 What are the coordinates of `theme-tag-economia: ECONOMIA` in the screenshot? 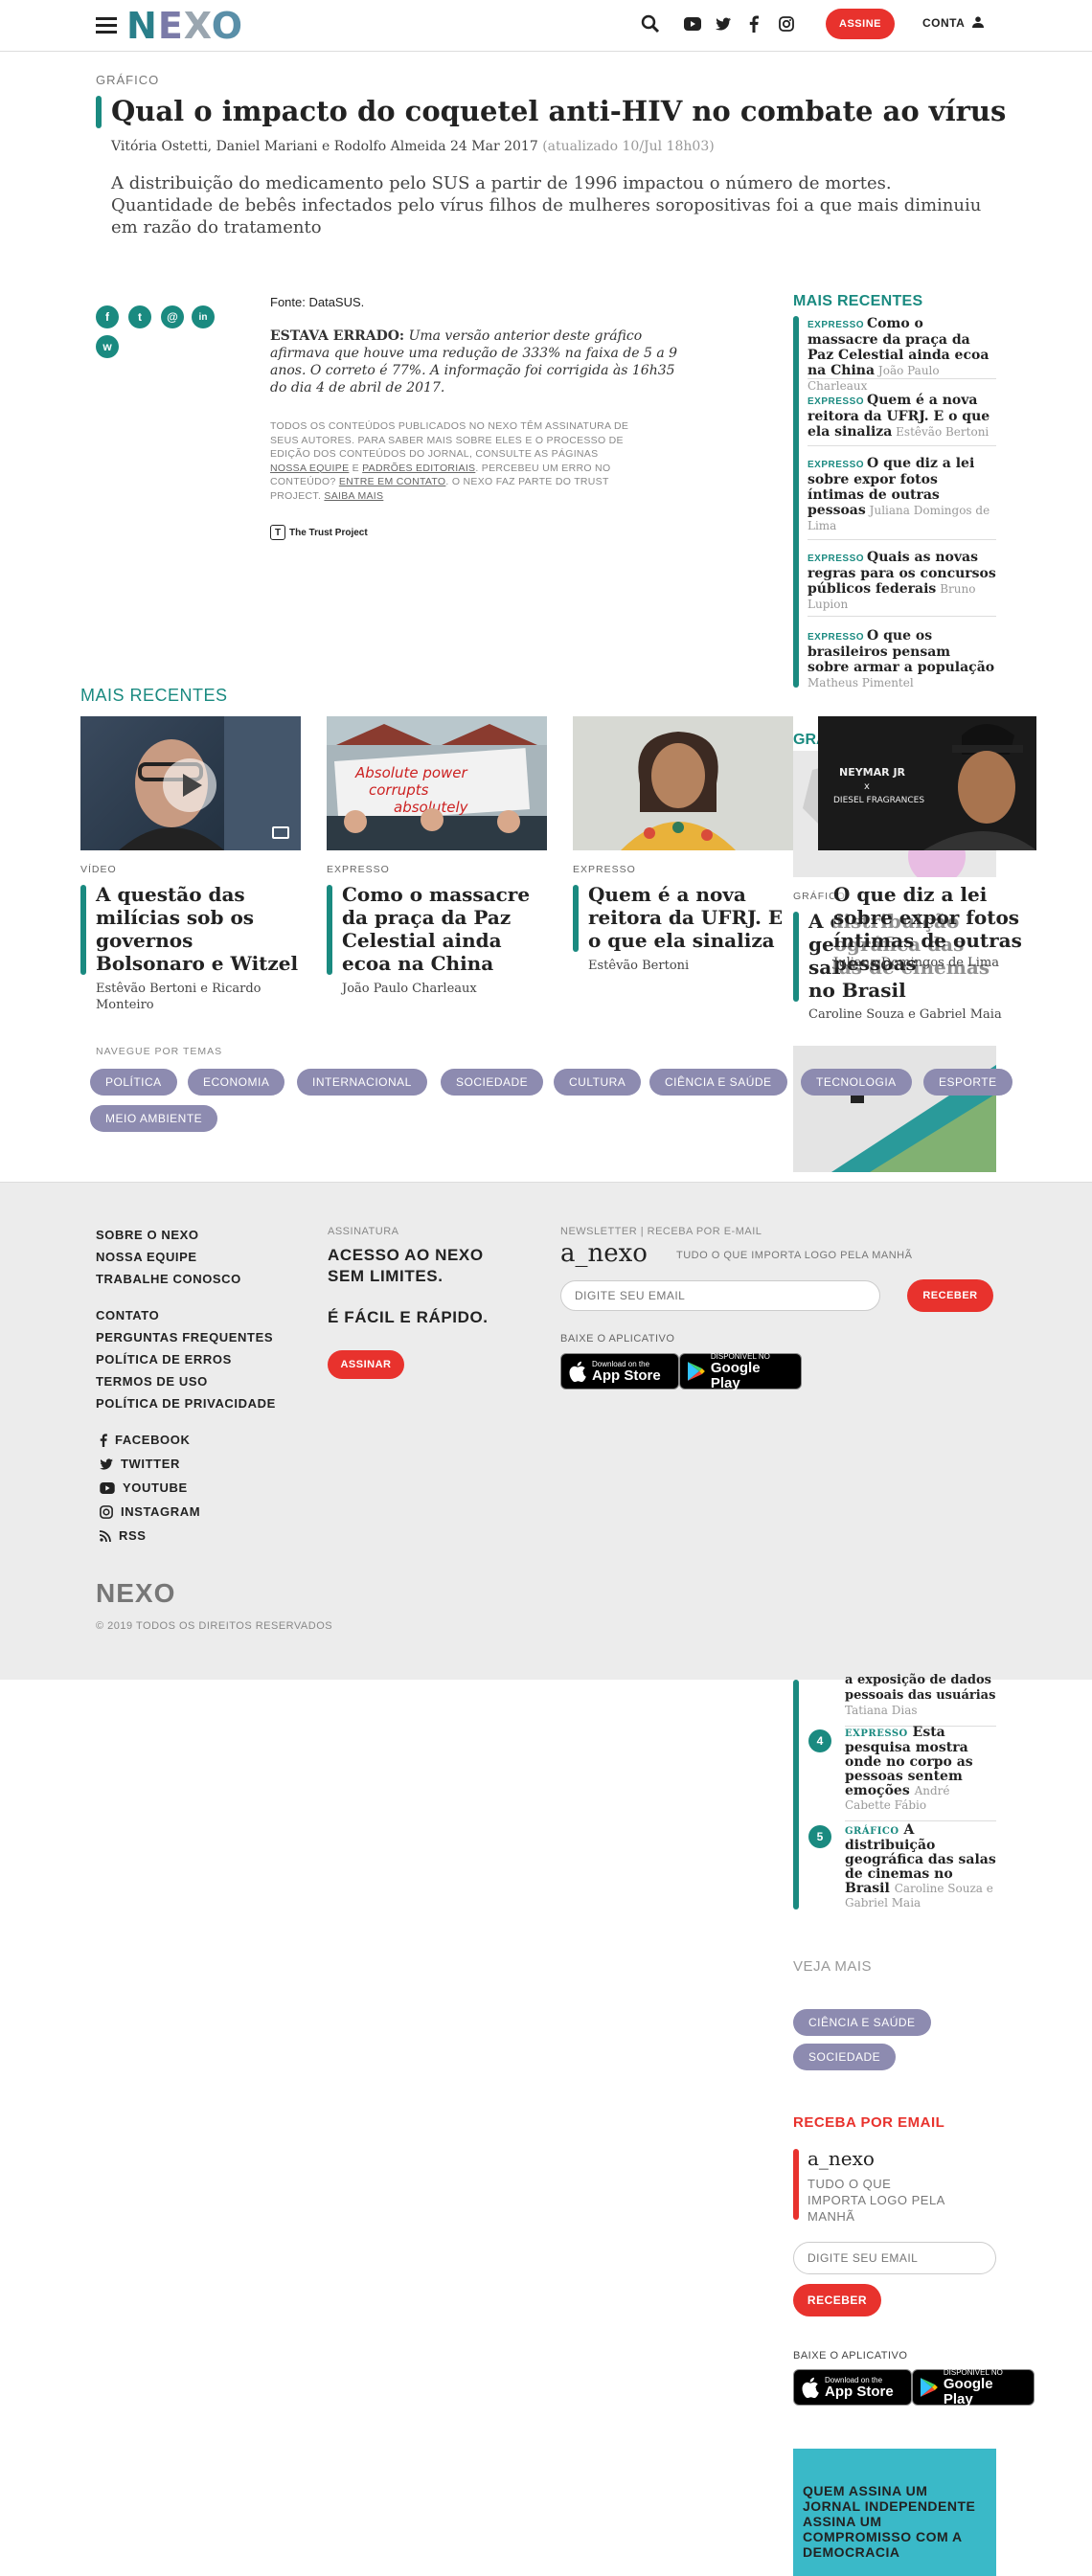 It's located at (236, 1082).